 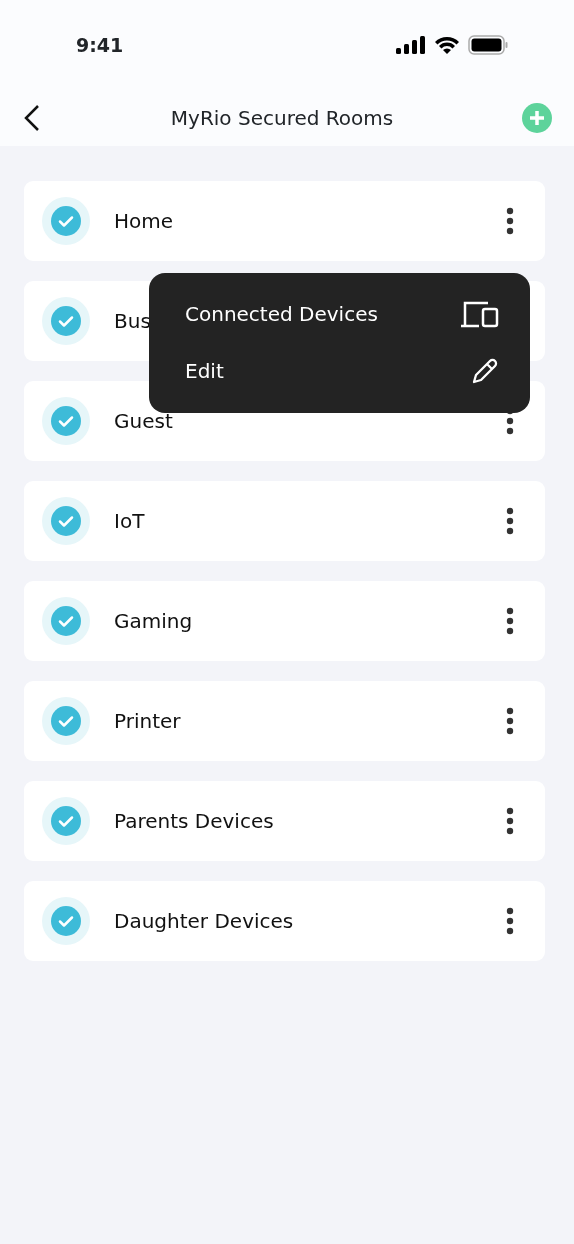 I want to click on devices-icon, so click(x=480, y=313).